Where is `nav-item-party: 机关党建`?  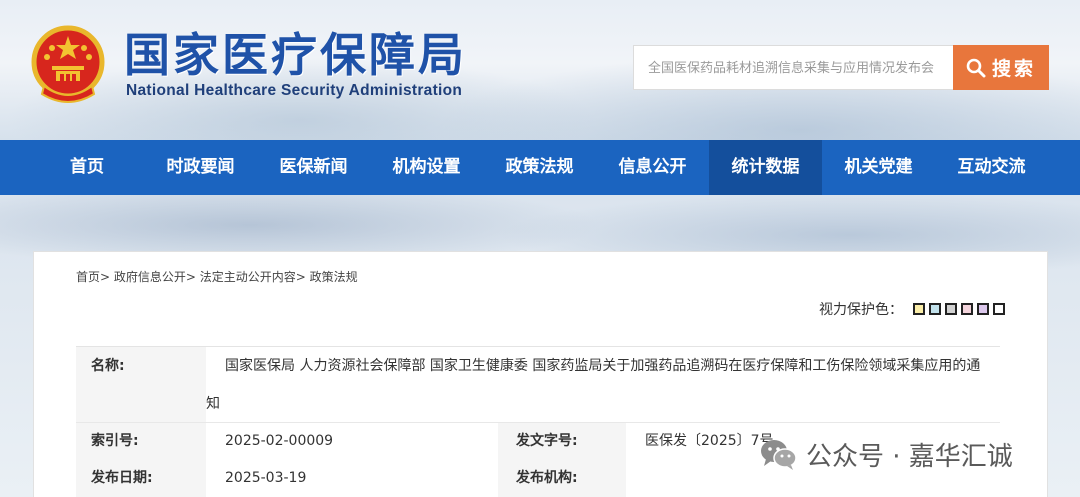
nav-item-party: 机关党建 is located at coordinates (878, 167).